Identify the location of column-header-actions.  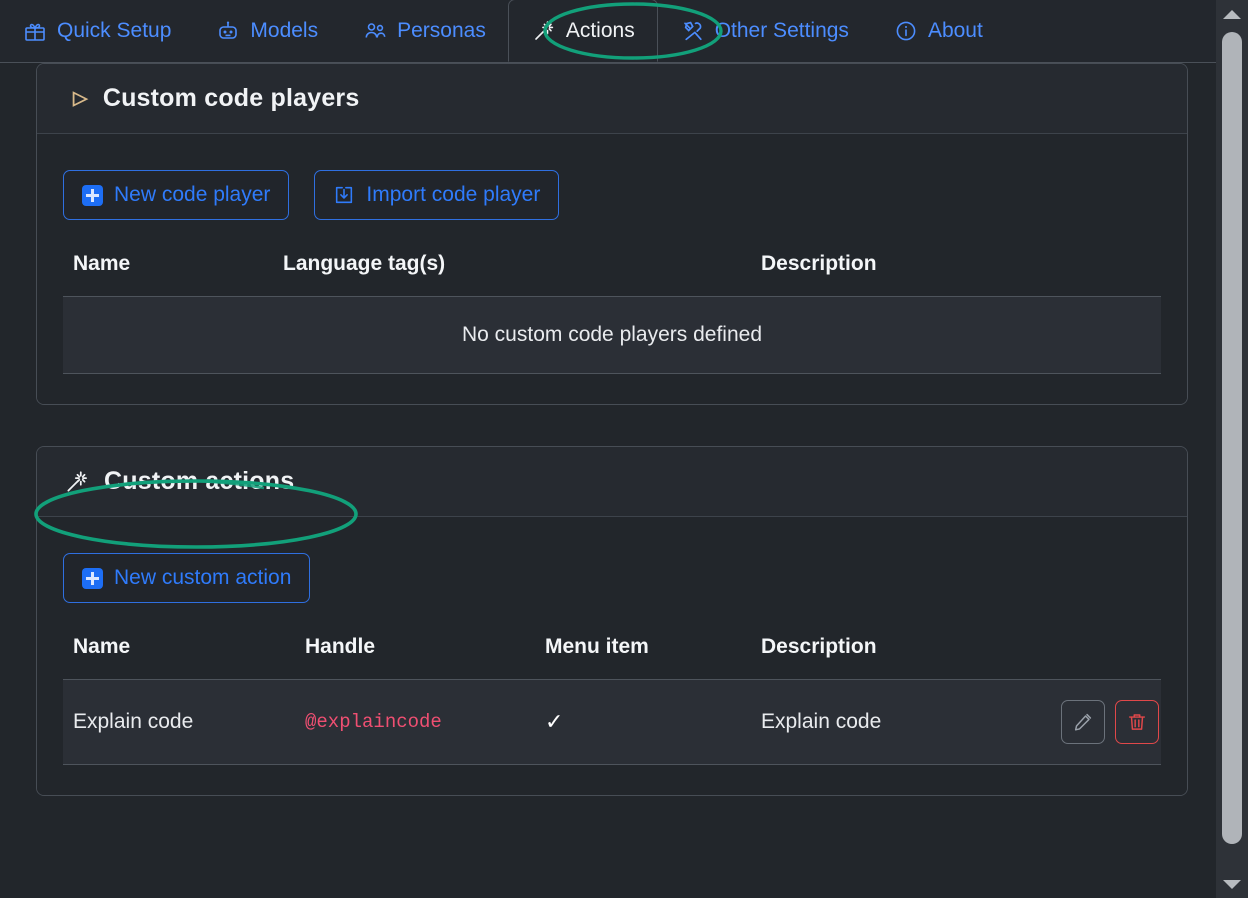
(1101, 657).